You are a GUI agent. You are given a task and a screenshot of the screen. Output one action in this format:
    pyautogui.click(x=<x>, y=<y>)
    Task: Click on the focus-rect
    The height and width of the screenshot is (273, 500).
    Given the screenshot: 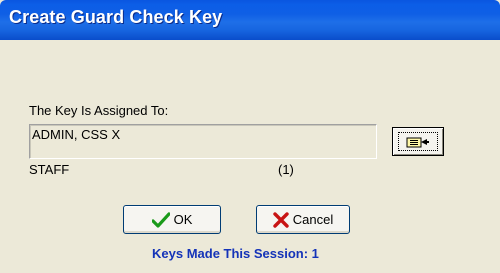 What is the action you would take?
    pyautogui.click(x=418, y=141)
    